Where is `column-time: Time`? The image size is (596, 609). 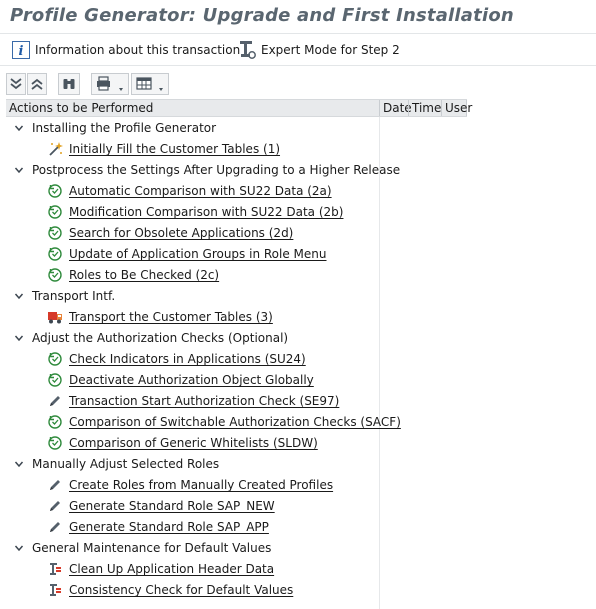
column-time: Time is located at coordinates (424, 108).